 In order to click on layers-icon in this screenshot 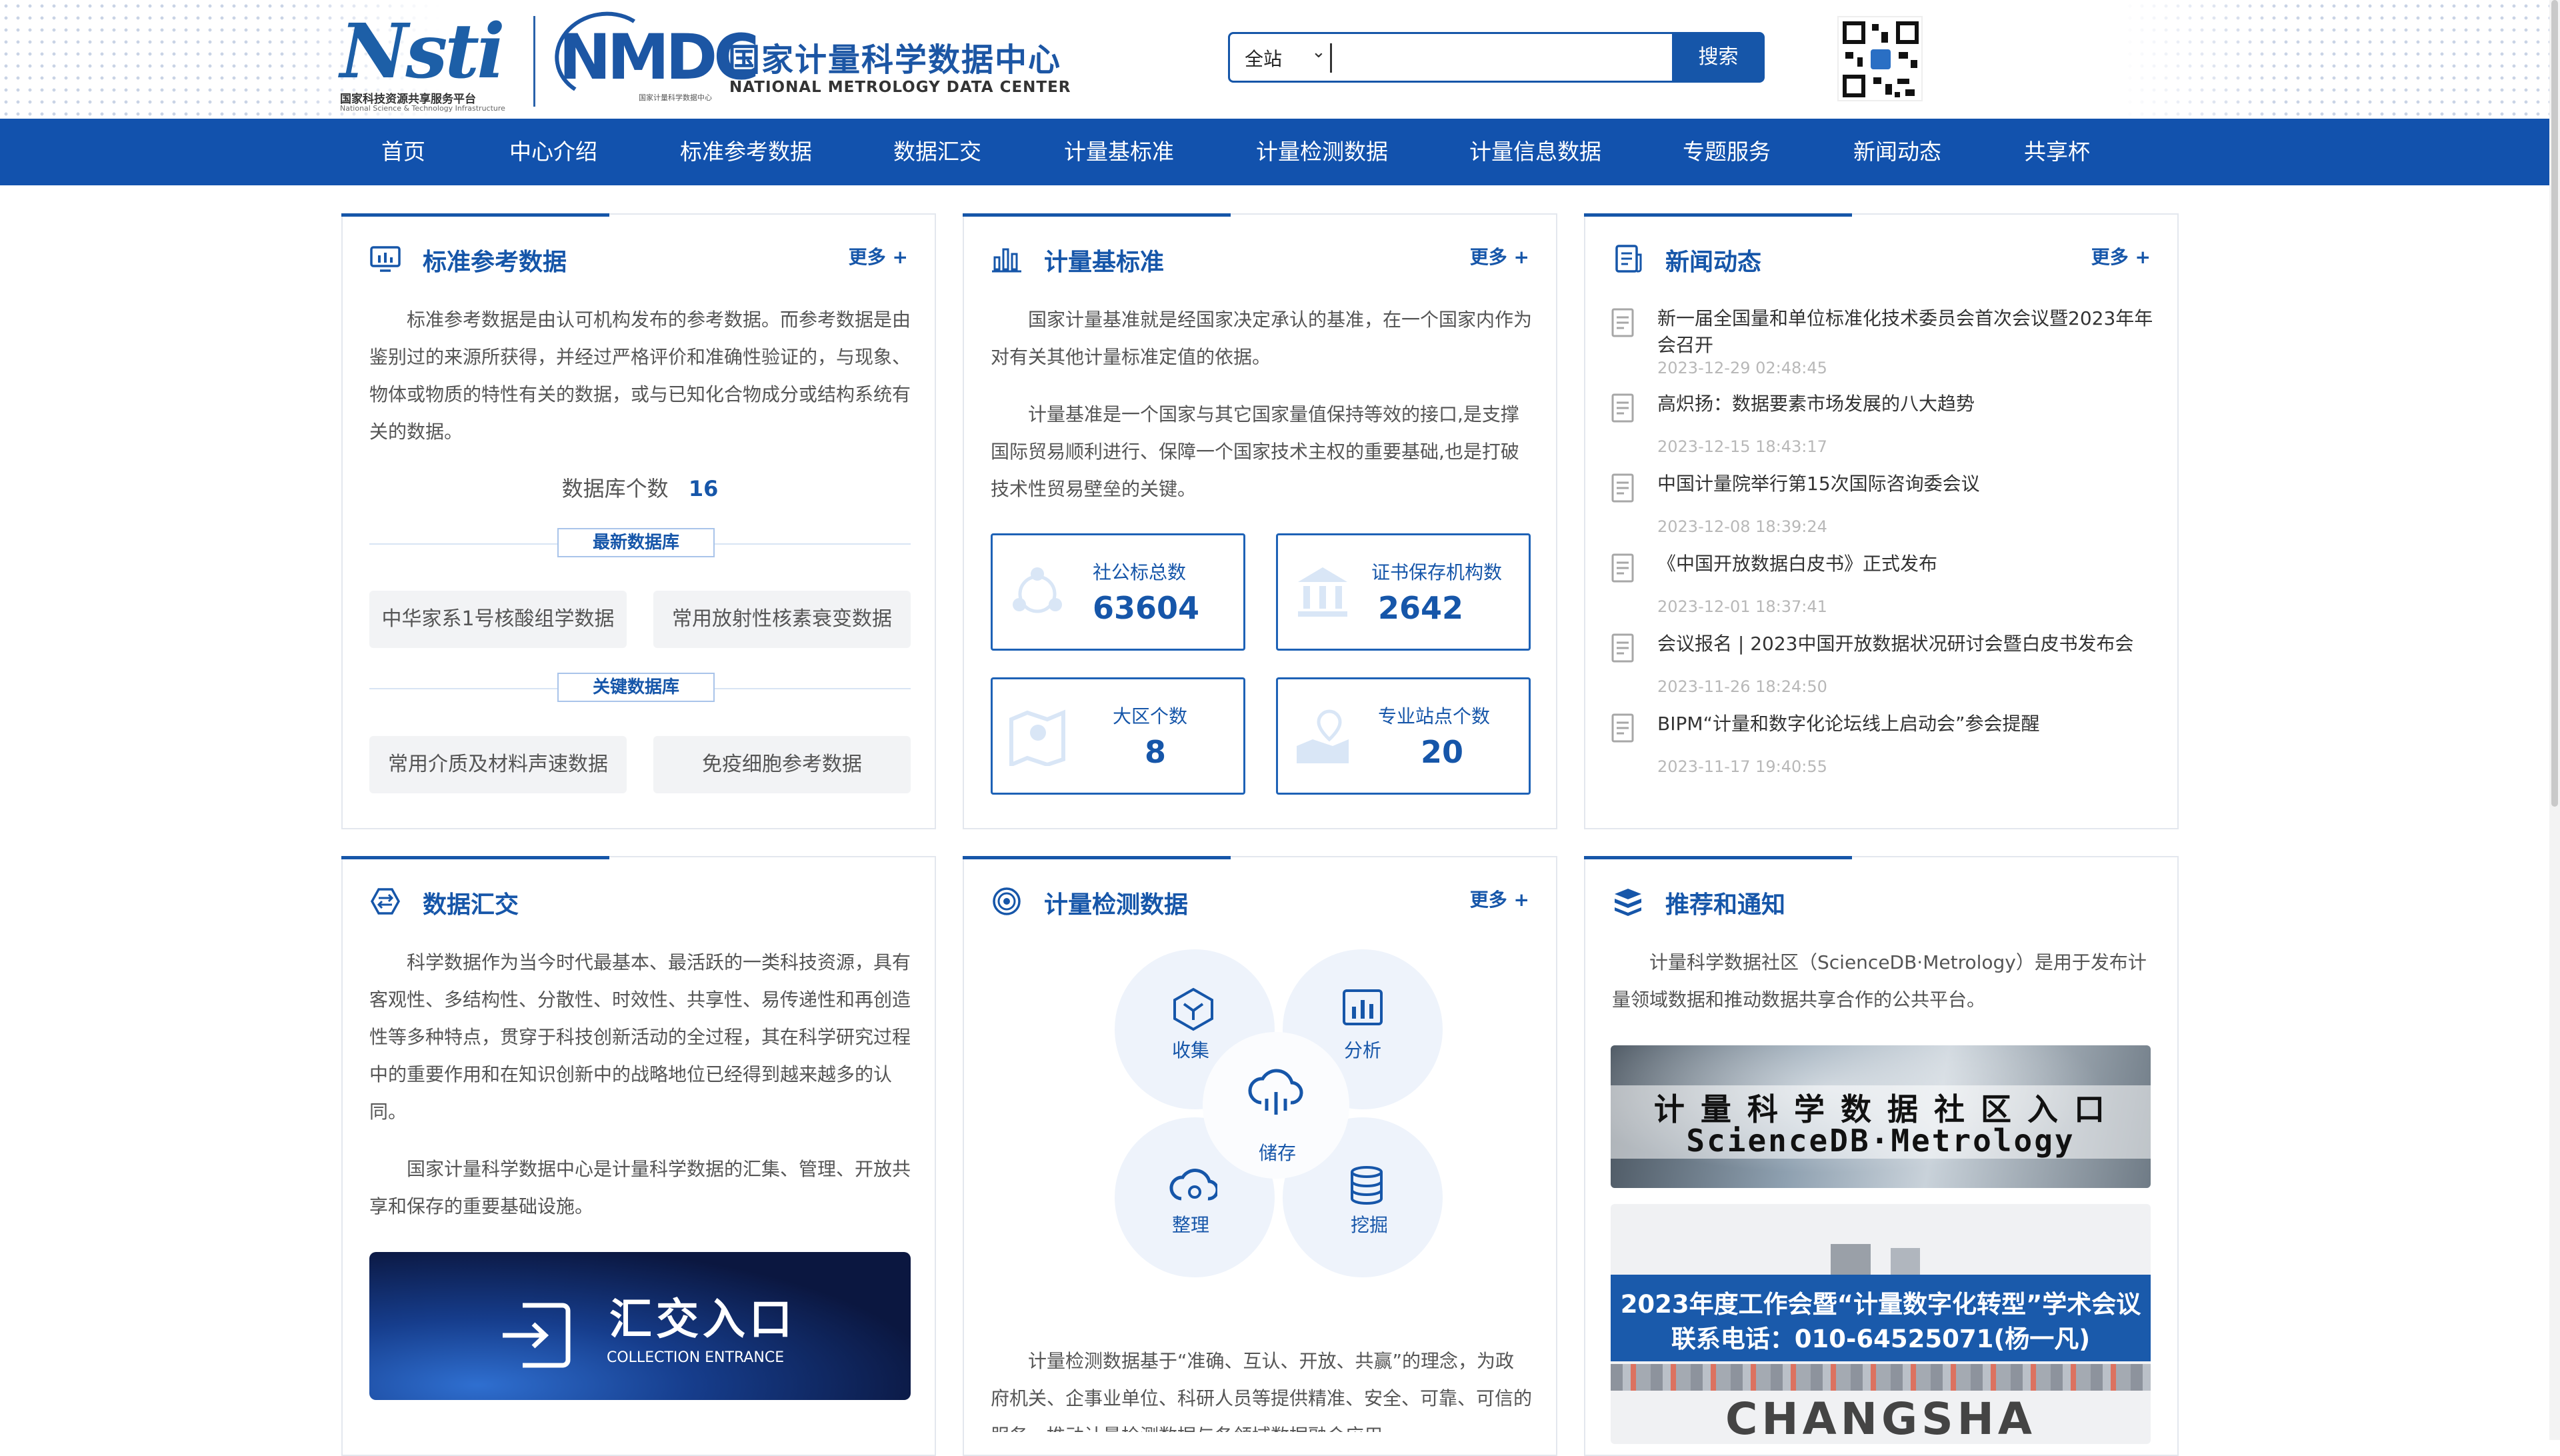, I will do `click(1628, 902)`.